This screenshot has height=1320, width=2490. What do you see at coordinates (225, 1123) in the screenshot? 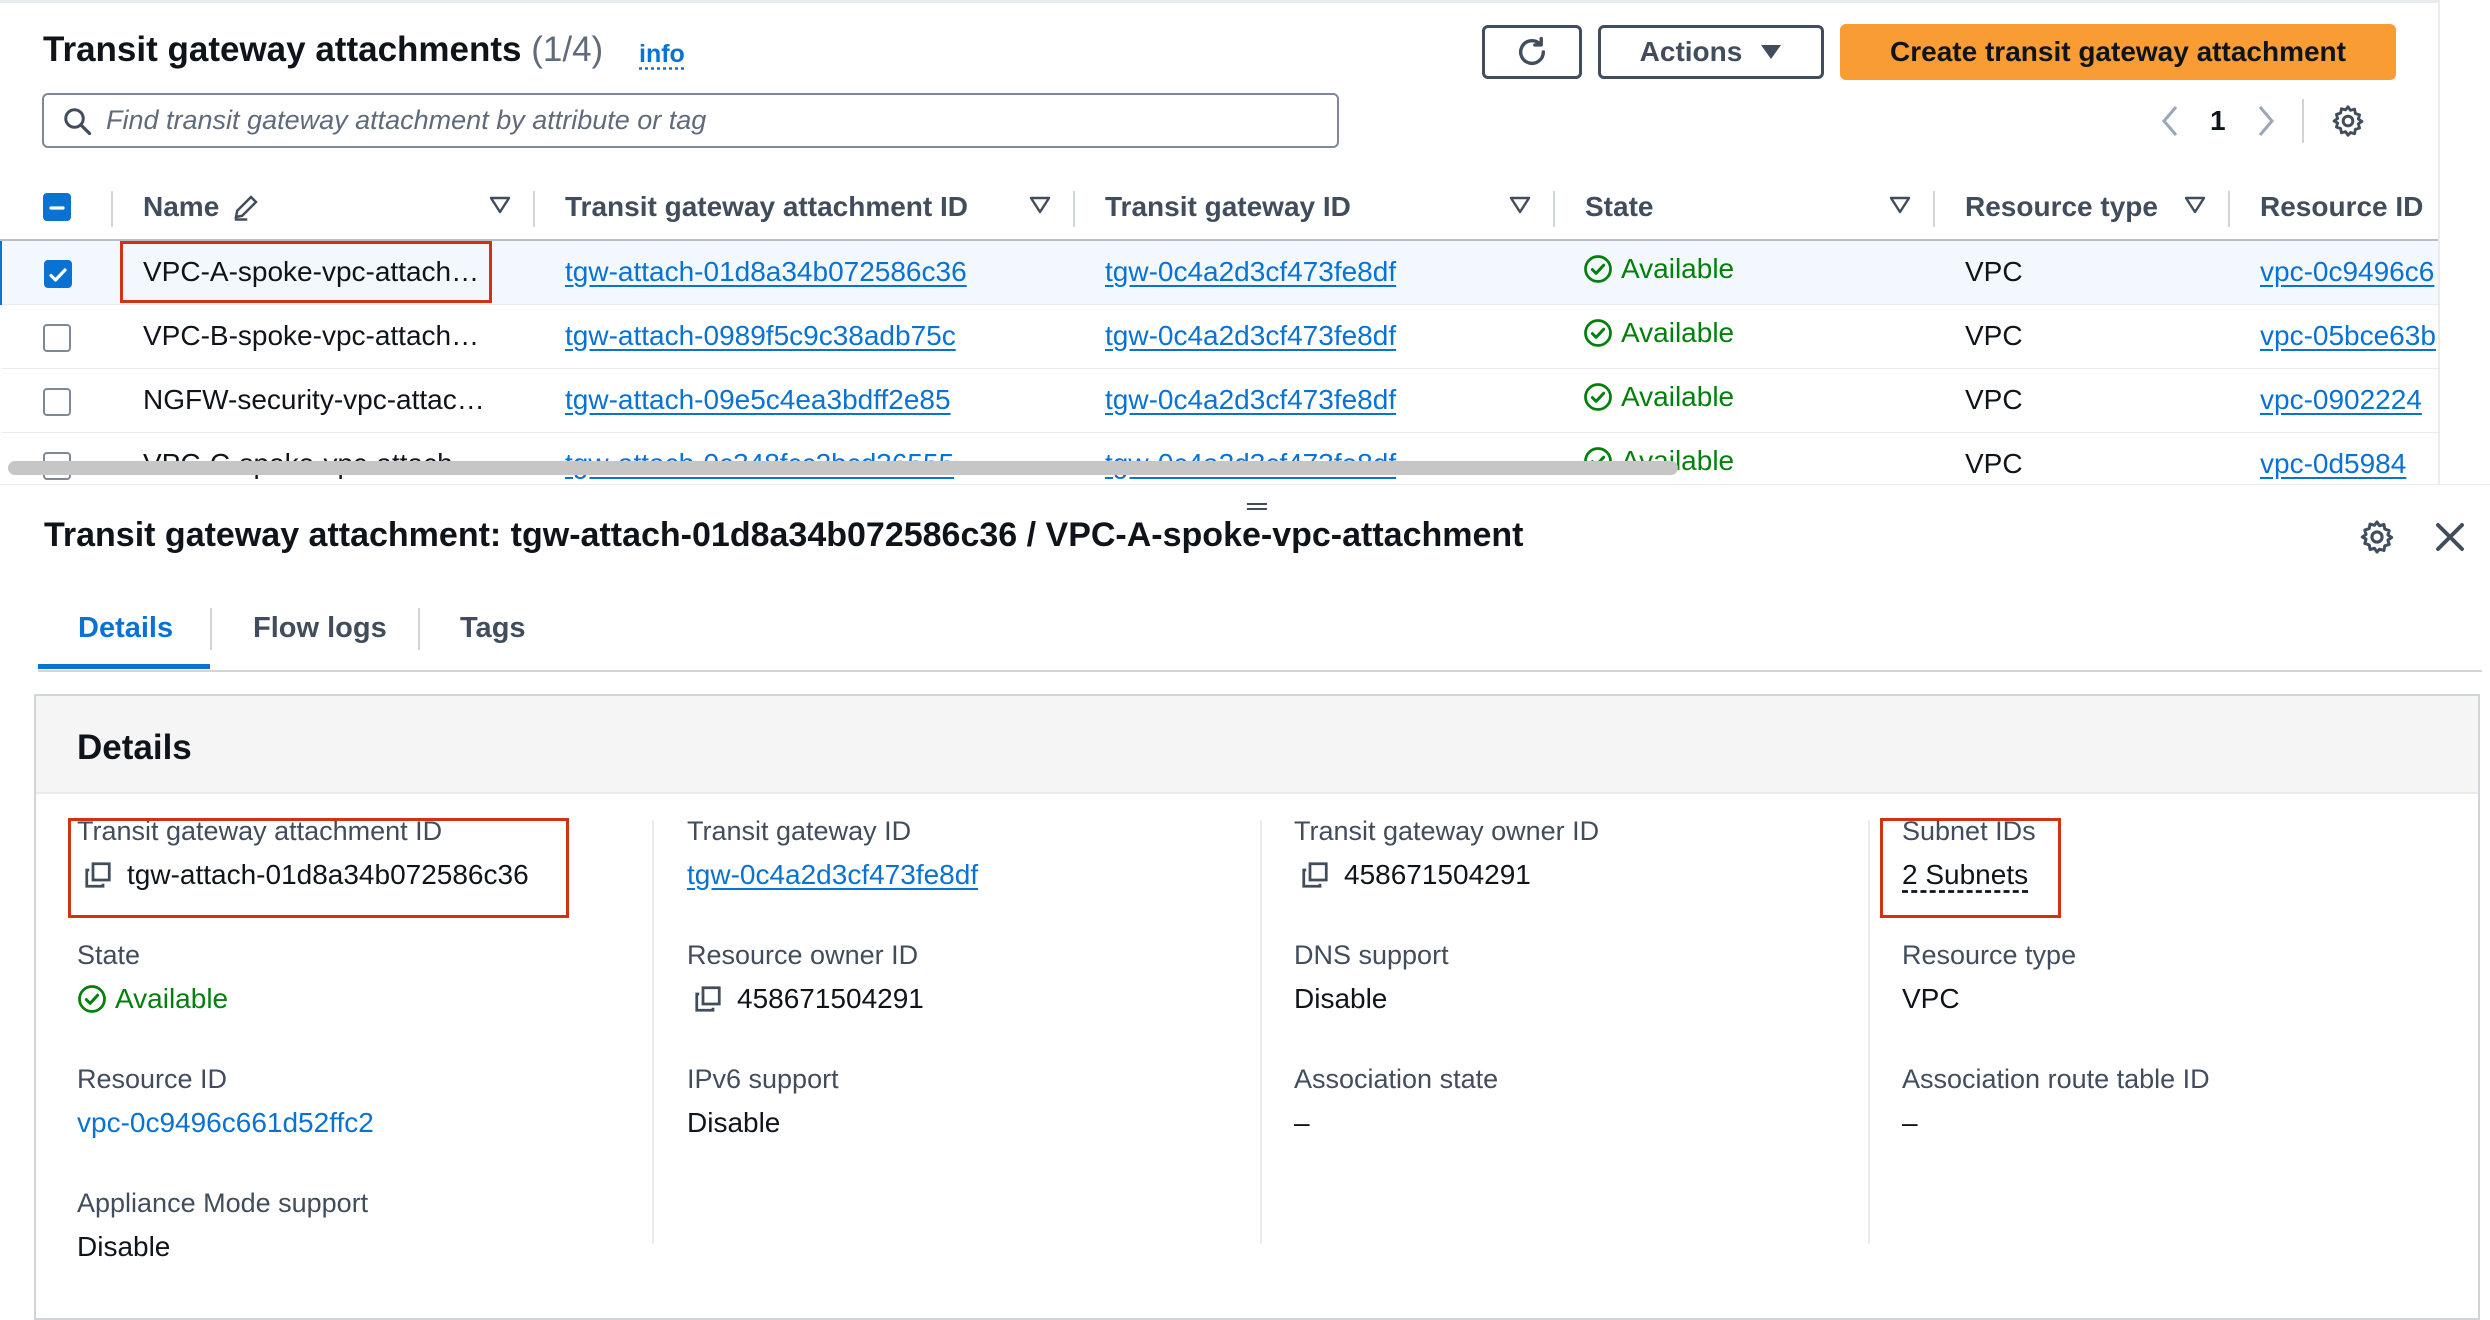
I see `resource-id-link: vpc-0c9496c661d52ffc2` at bounding box center [225, 1123].